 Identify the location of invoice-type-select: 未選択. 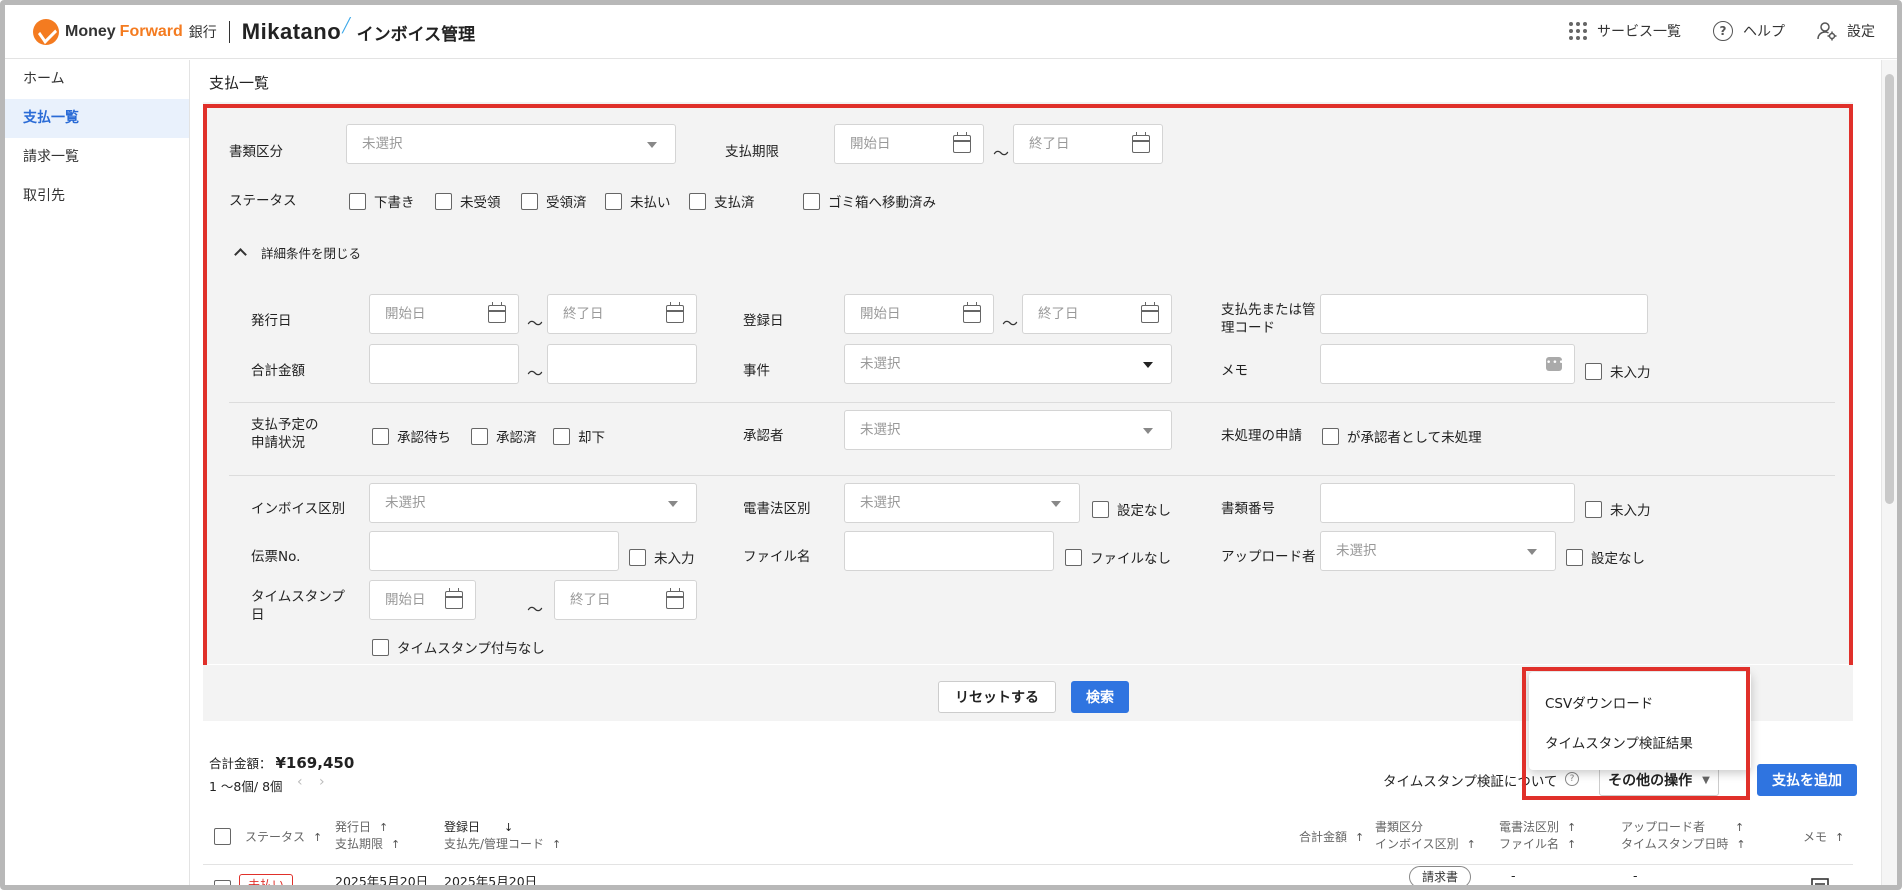
(533, 503).